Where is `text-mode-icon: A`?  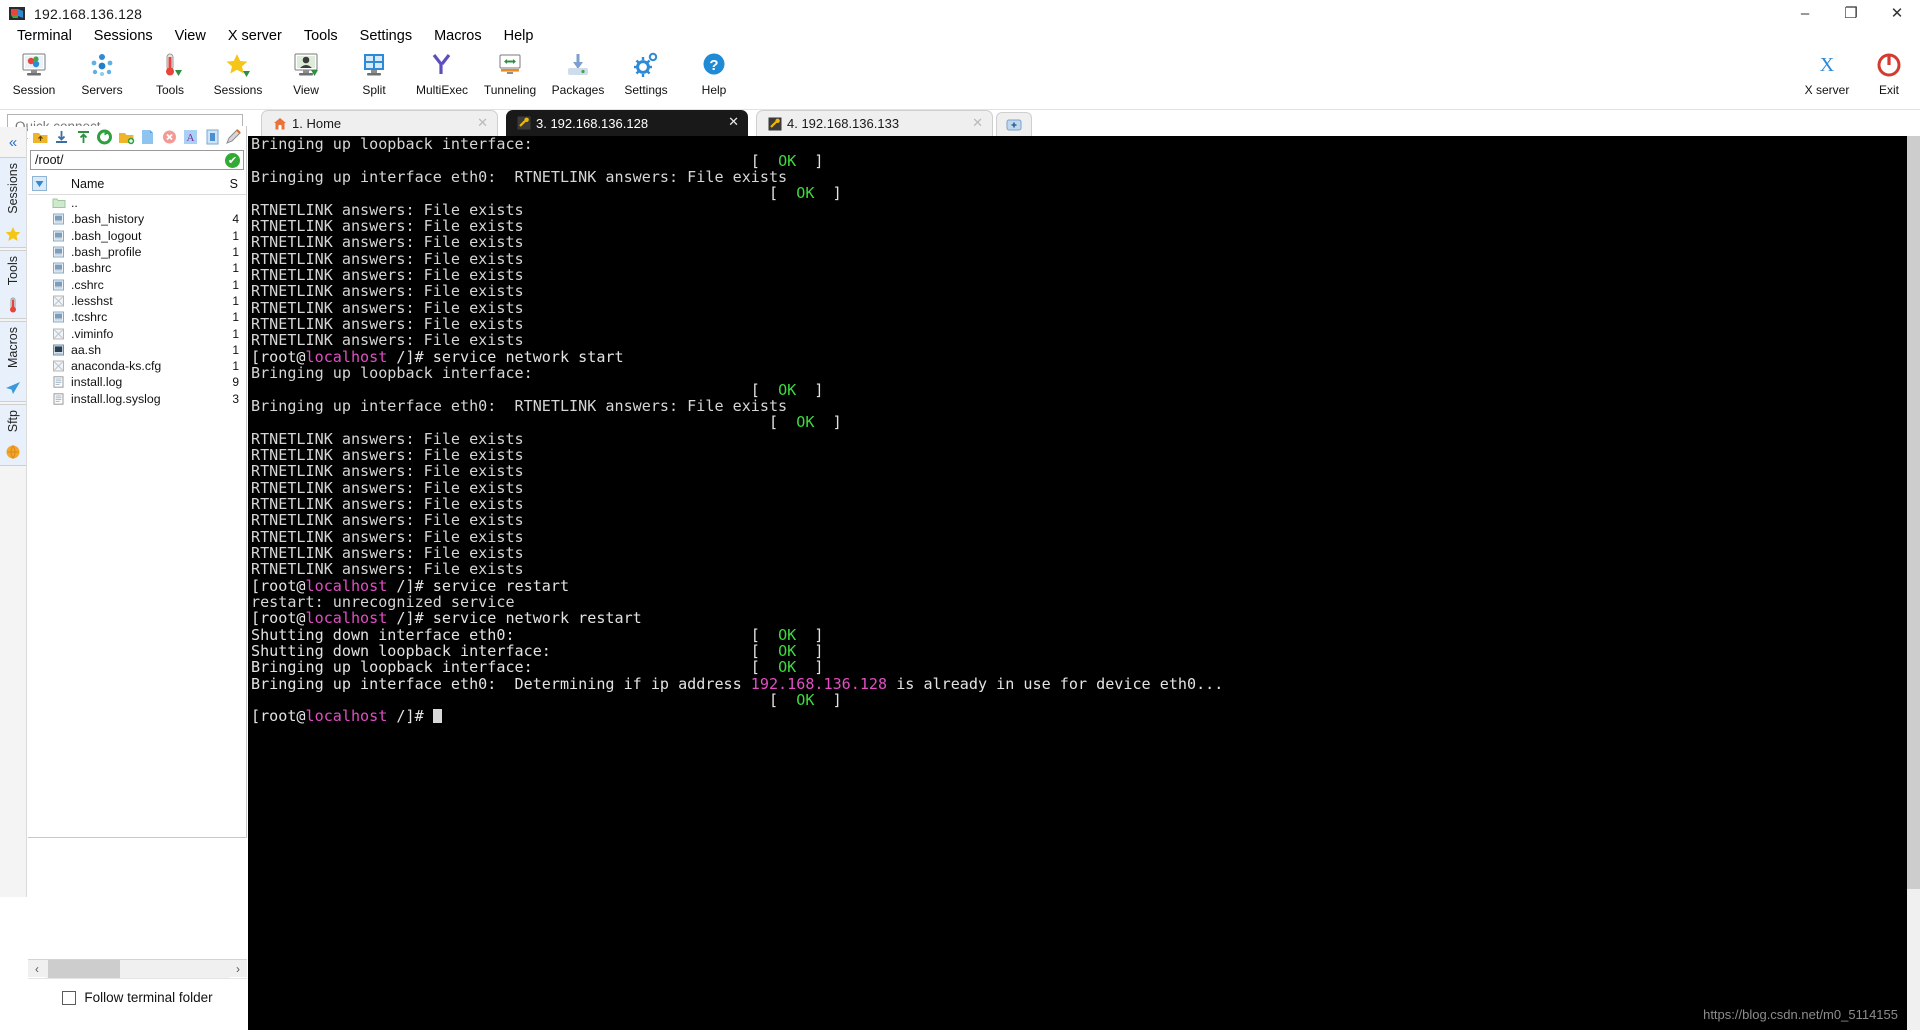 text-mode-icon: A is located at coordinates (191, 137).